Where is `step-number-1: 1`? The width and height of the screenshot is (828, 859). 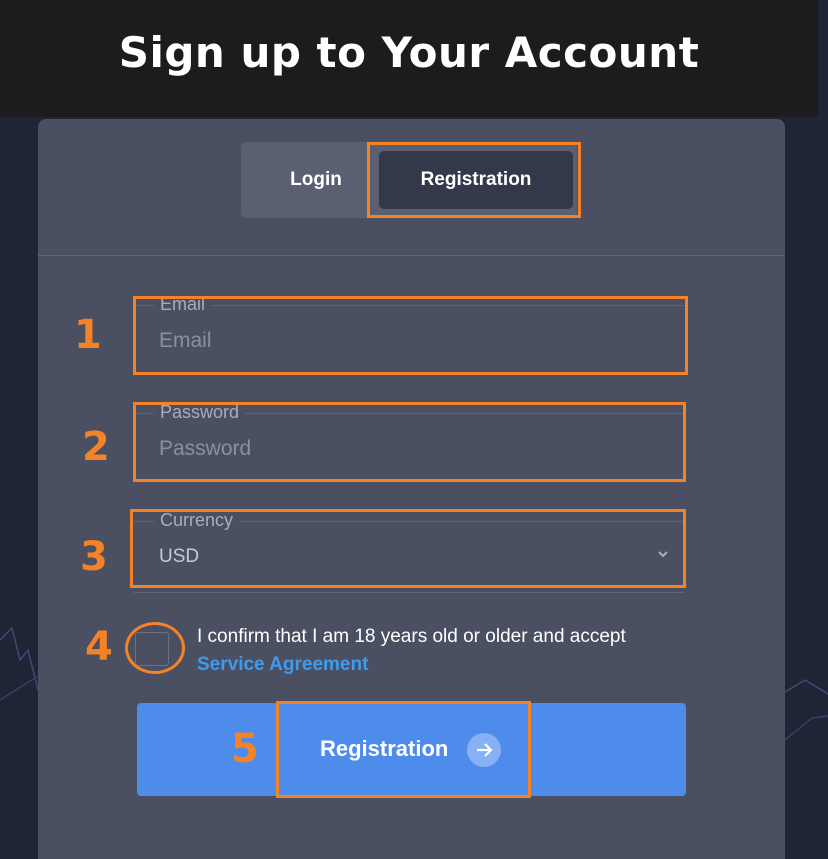
step-number-1: 1 is located at coordinates (88, 335).